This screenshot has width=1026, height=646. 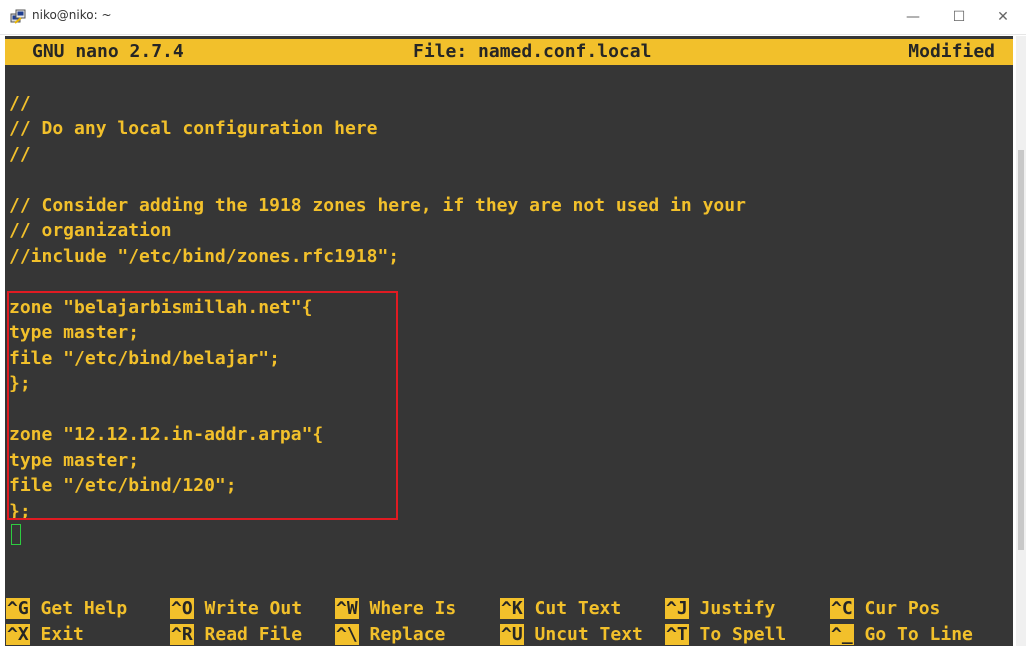 What do you see at coordinates (347, 634) in the screenshot?
I see `shortcut-key: ^\` at bounding box center [347, 634].